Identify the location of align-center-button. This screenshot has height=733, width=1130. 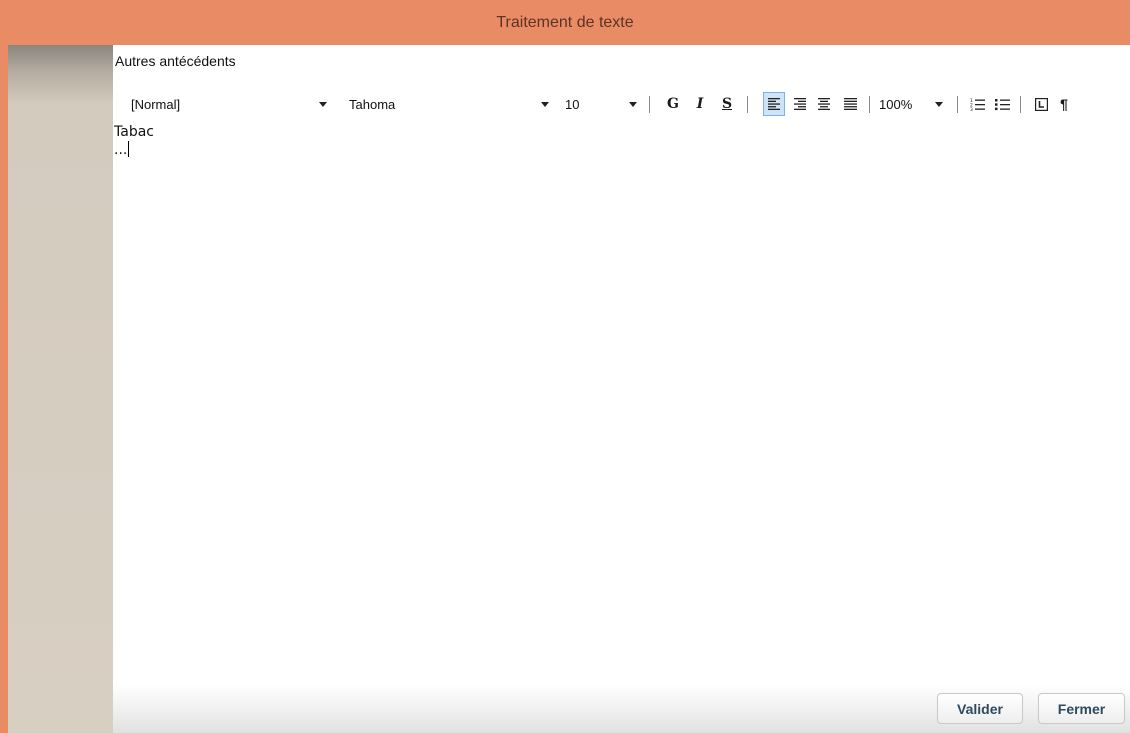
(824, 104).